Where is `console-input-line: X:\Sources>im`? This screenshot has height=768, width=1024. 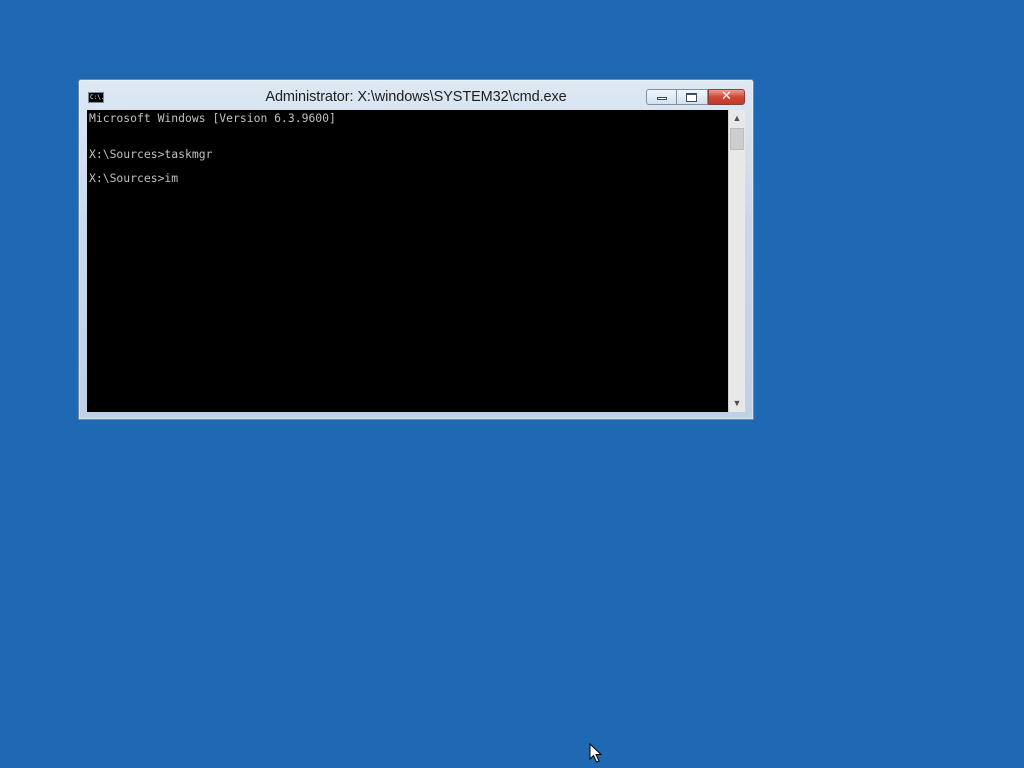 console-input-line: X:\Sources>im is located at coordinates (133, 178).